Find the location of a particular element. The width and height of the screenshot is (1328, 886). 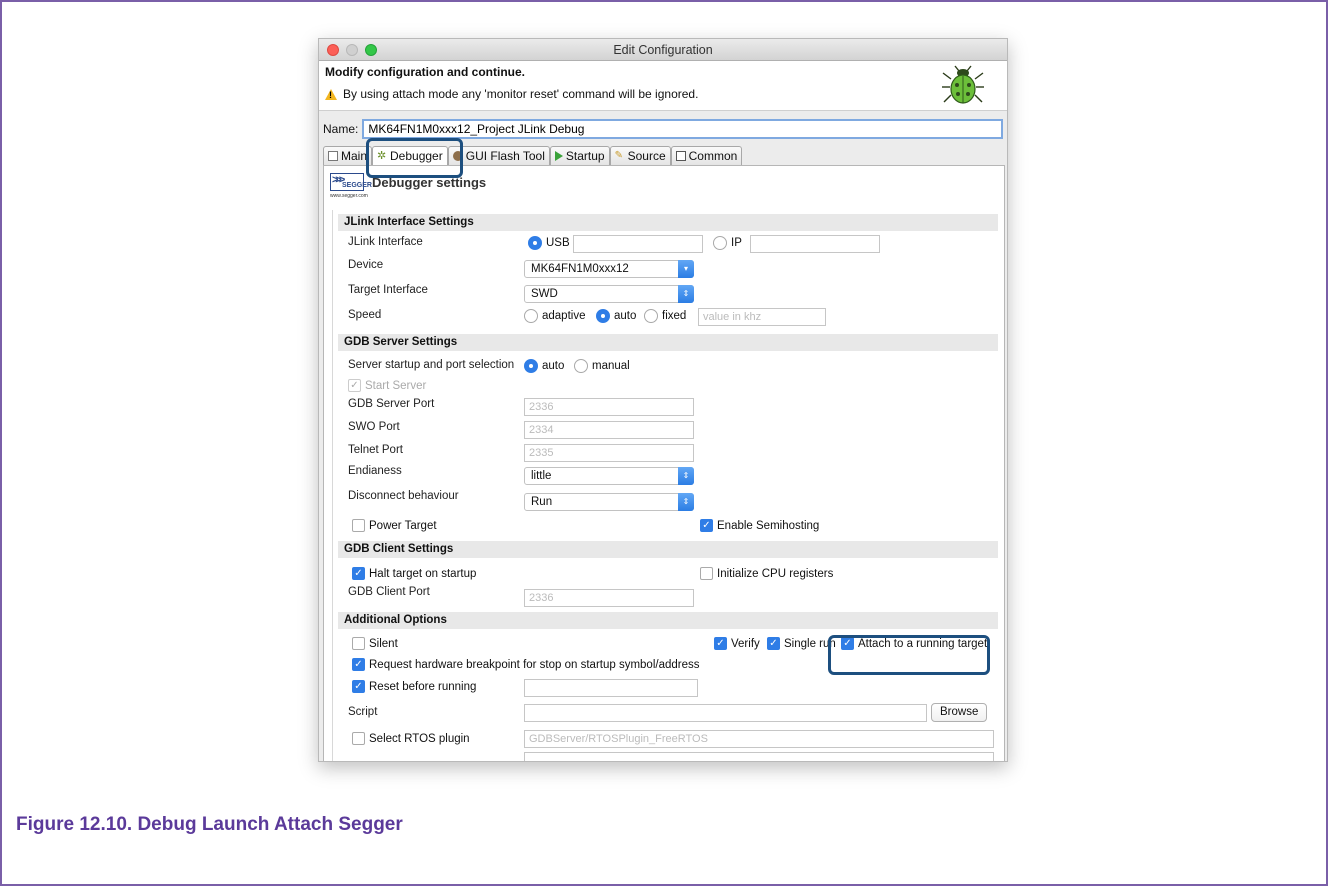

window-title: Edit Configuration is located at coordinates (663, 50).